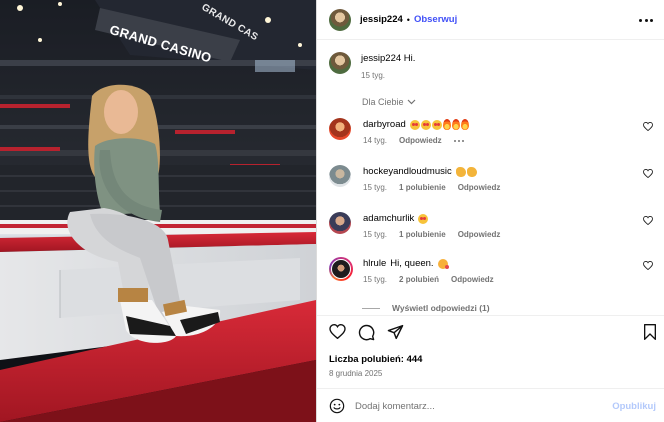  Describe the element at coordinates (395, 332) in the screenshot. I see `share-icon` at that location.